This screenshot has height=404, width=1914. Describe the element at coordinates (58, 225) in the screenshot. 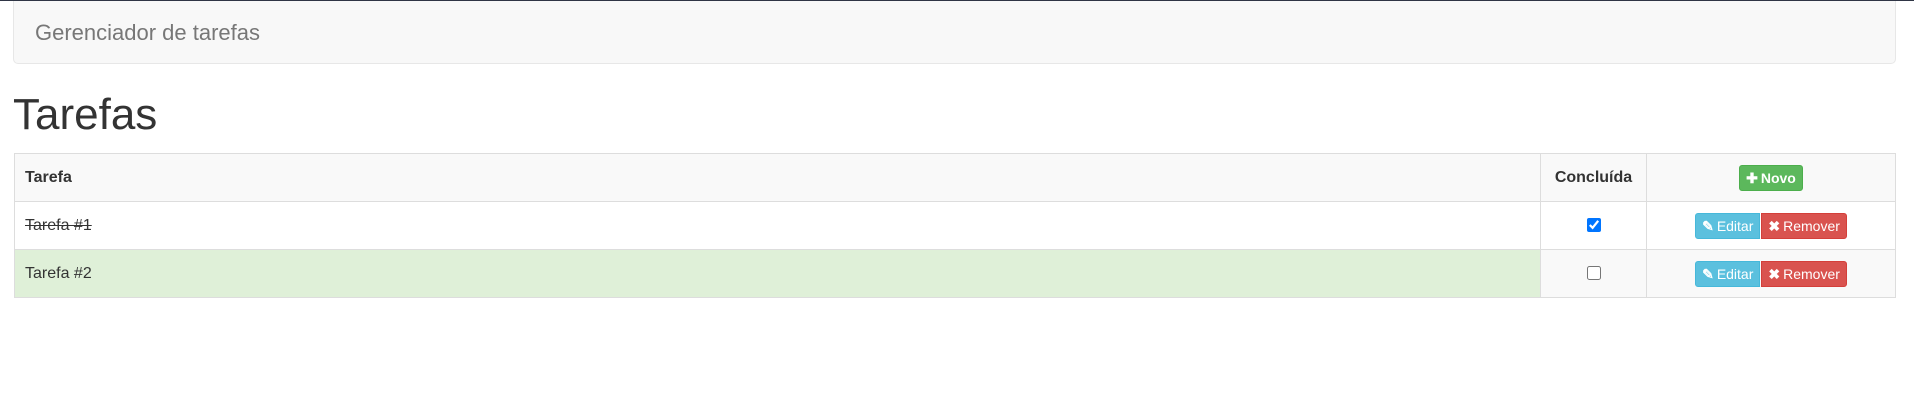

I see `task-name: Tarefa #1` at that location.